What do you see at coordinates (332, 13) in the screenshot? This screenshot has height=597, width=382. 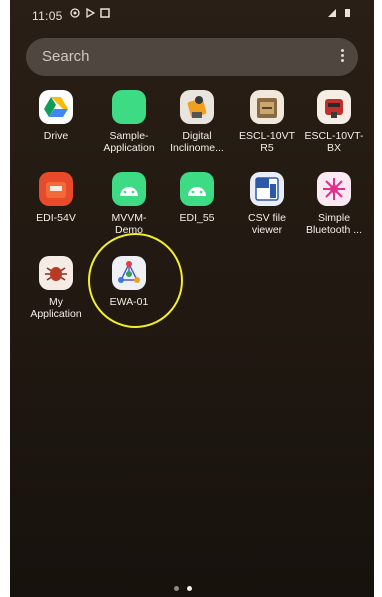 I see `signal-icon` at bounding box center [332, 13].